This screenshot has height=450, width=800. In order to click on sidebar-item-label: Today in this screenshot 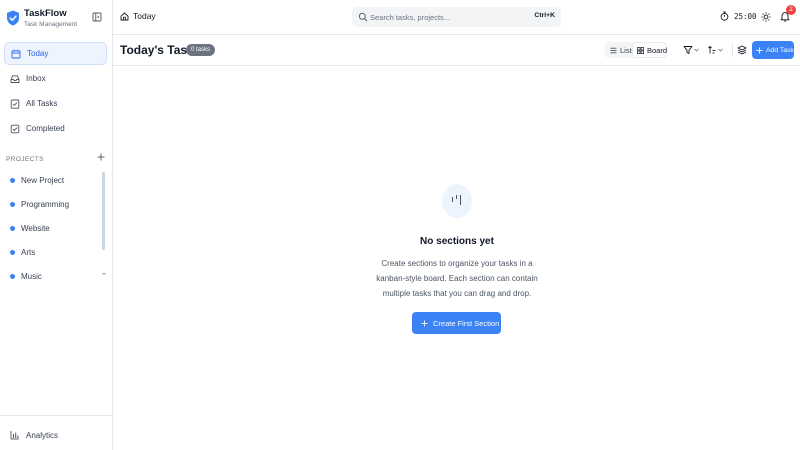, I will do `click(38, 53)`.